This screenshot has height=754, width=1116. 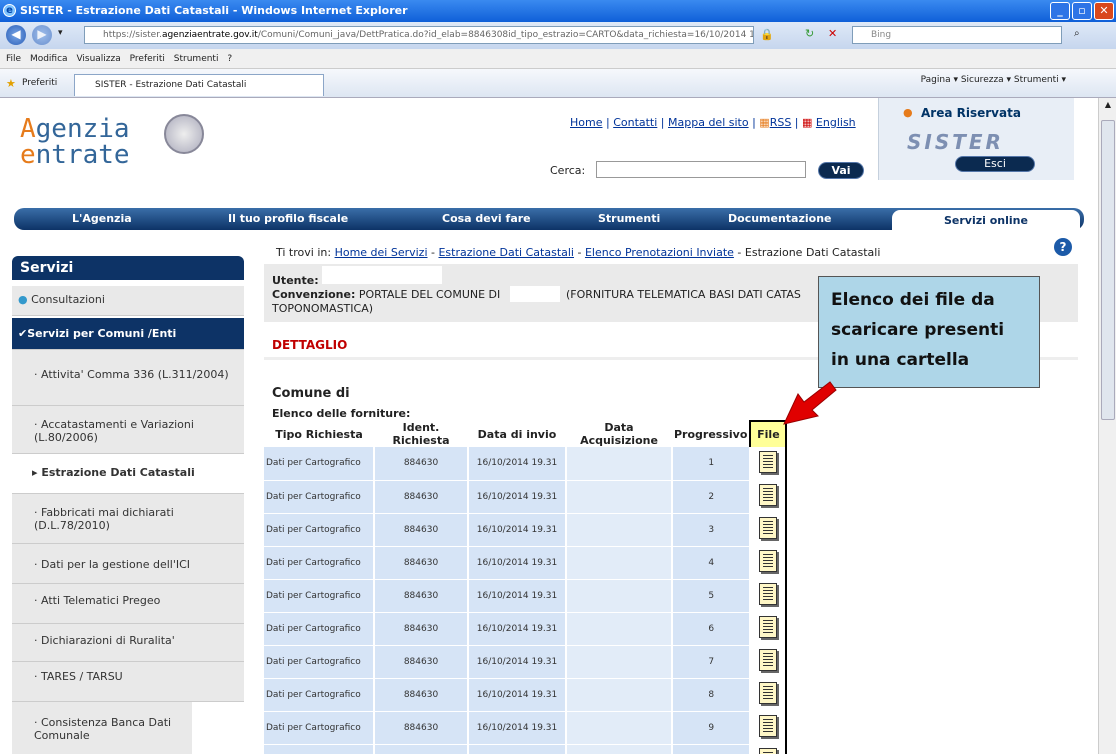 What do you see at coordinates (711, 434) in the screenshot?
I see `col-progressivo: Progressivo` at bounding box center [711, 434].